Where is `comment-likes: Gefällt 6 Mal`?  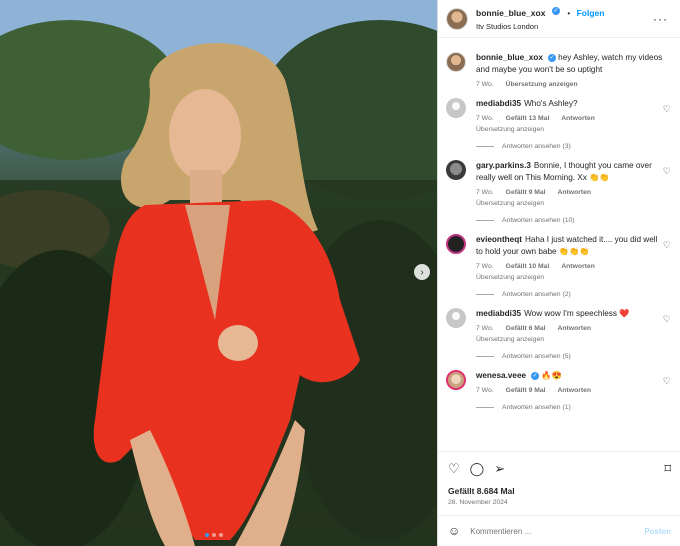
comment-likes: Gefällt 6 Mal is located at coordinates (526, 328).